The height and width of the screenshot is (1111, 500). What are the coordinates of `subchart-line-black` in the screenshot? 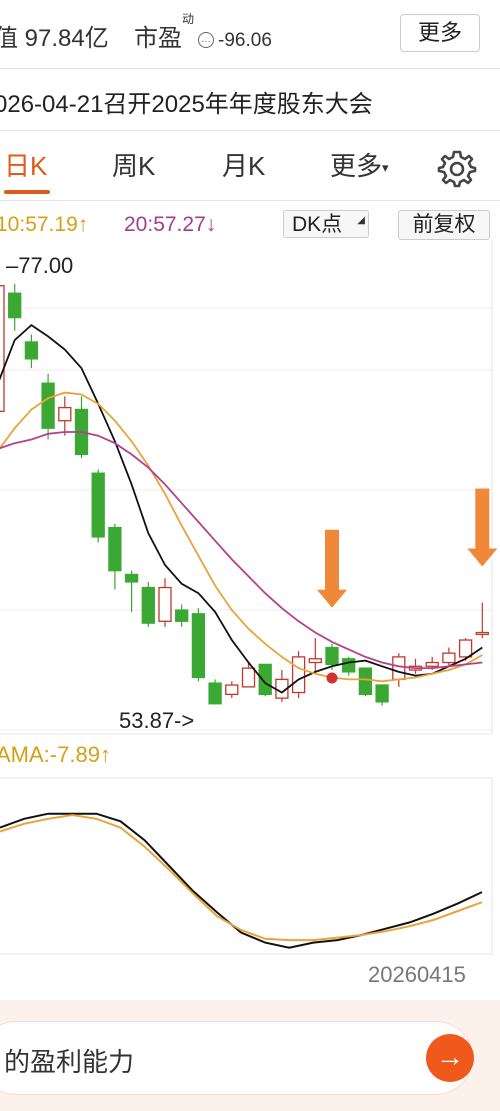 It's located at (241, 880).